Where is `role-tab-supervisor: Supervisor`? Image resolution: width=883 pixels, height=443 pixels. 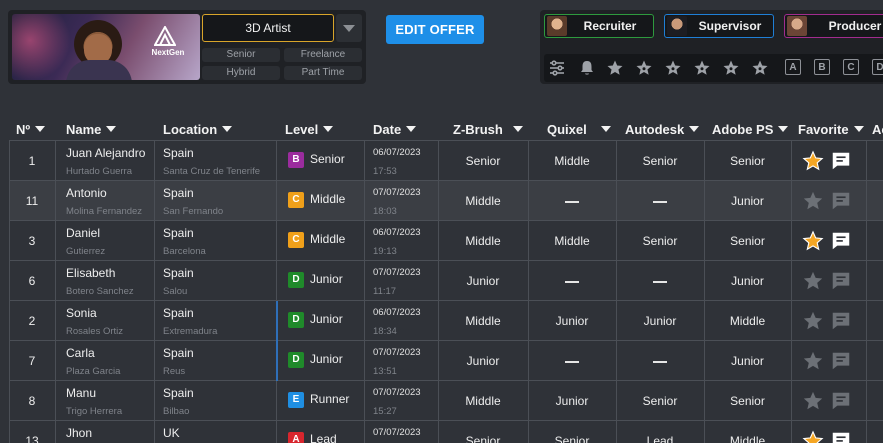
role-tab-supervisor: Supervisor is located at coordinates (719, 26).